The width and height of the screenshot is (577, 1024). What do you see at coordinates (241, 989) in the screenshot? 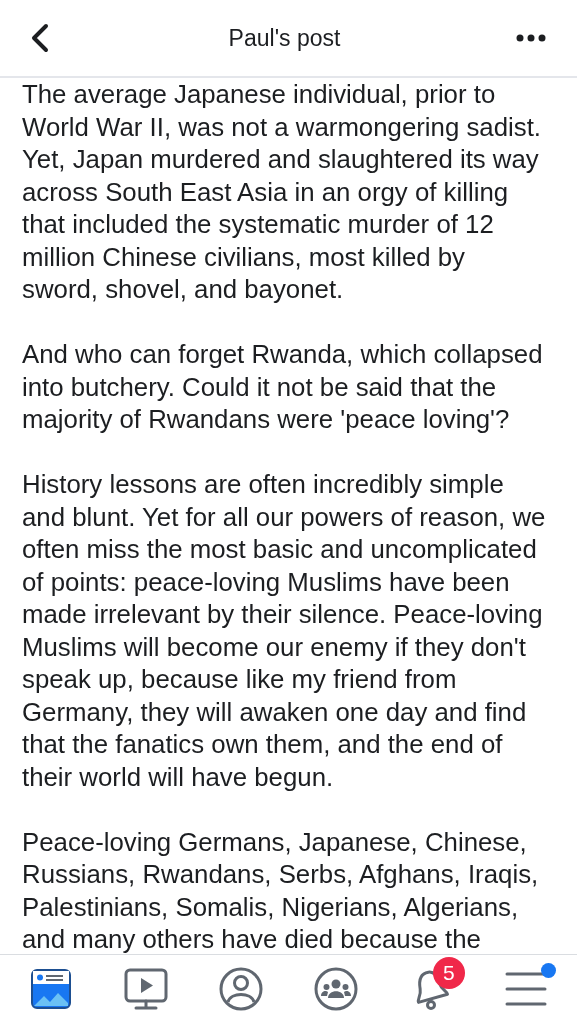
I see `profile-icon` at bounding box center [241, 989].